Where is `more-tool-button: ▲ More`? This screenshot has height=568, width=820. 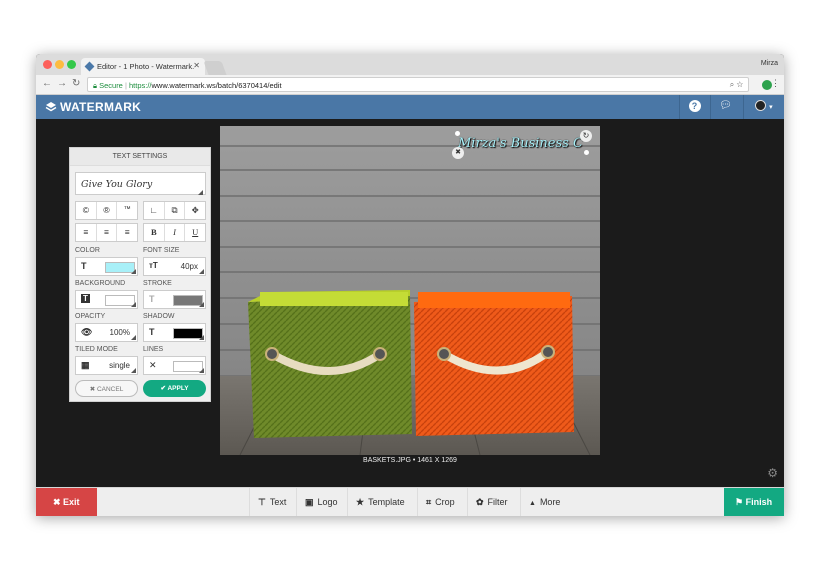
more-tool-button: ▲ More is located at coordinates (546, 502).